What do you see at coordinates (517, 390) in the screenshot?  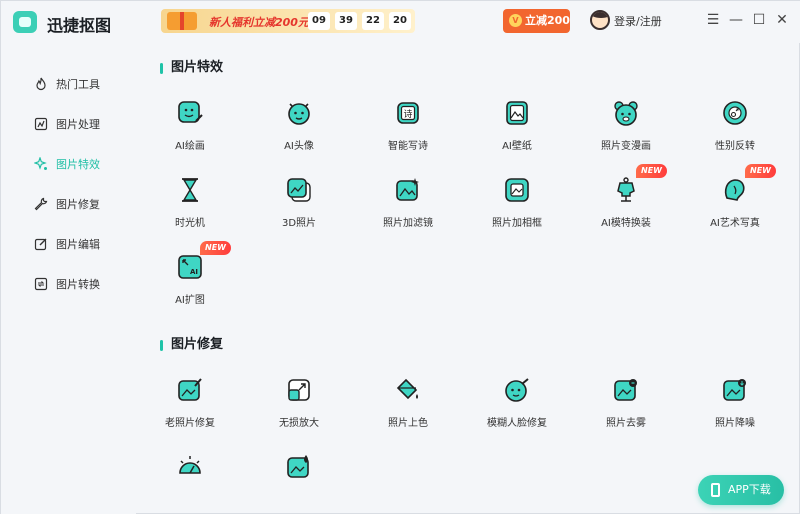 I see `face-repair-icon` at bounding box center [517, 390].